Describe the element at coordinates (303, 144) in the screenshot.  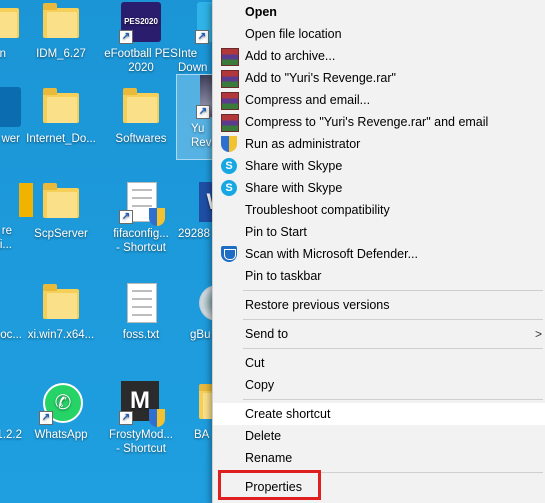
I see `menu-item-label: Run as administrator` at that location.